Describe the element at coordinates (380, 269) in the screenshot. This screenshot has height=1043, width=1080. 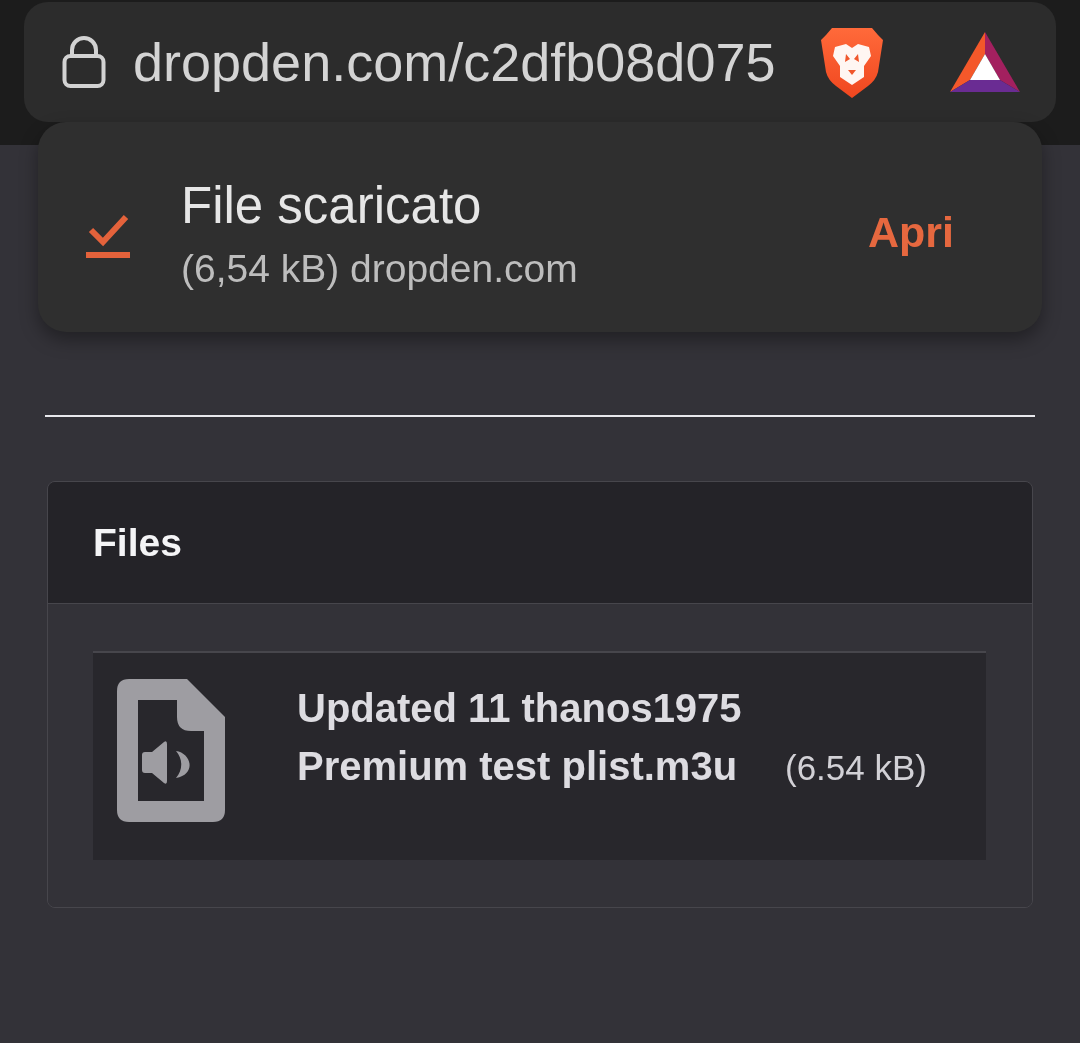
I see `notice-detail: (6,54 kB) dropden.com` at that location.